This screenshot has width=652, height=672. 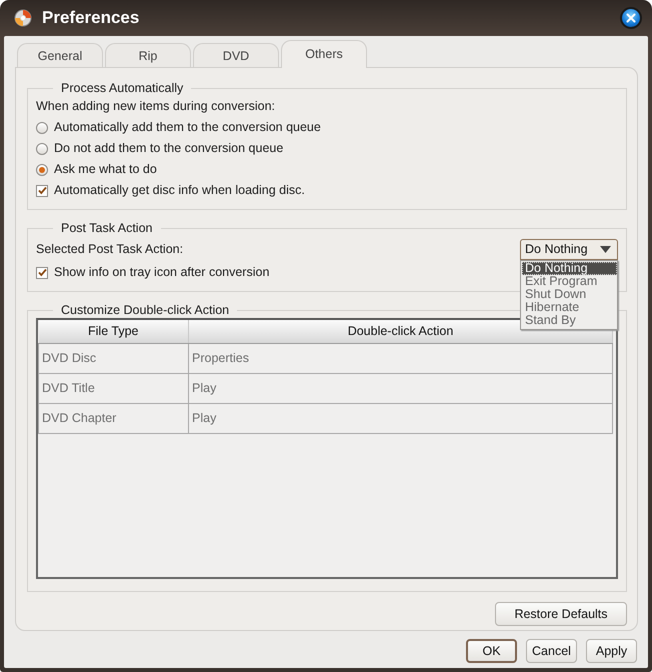 What do you see at coordinates (491, 651) in the screenshot?
I see `dialog-button: OK` at bounding box center [491, 651].